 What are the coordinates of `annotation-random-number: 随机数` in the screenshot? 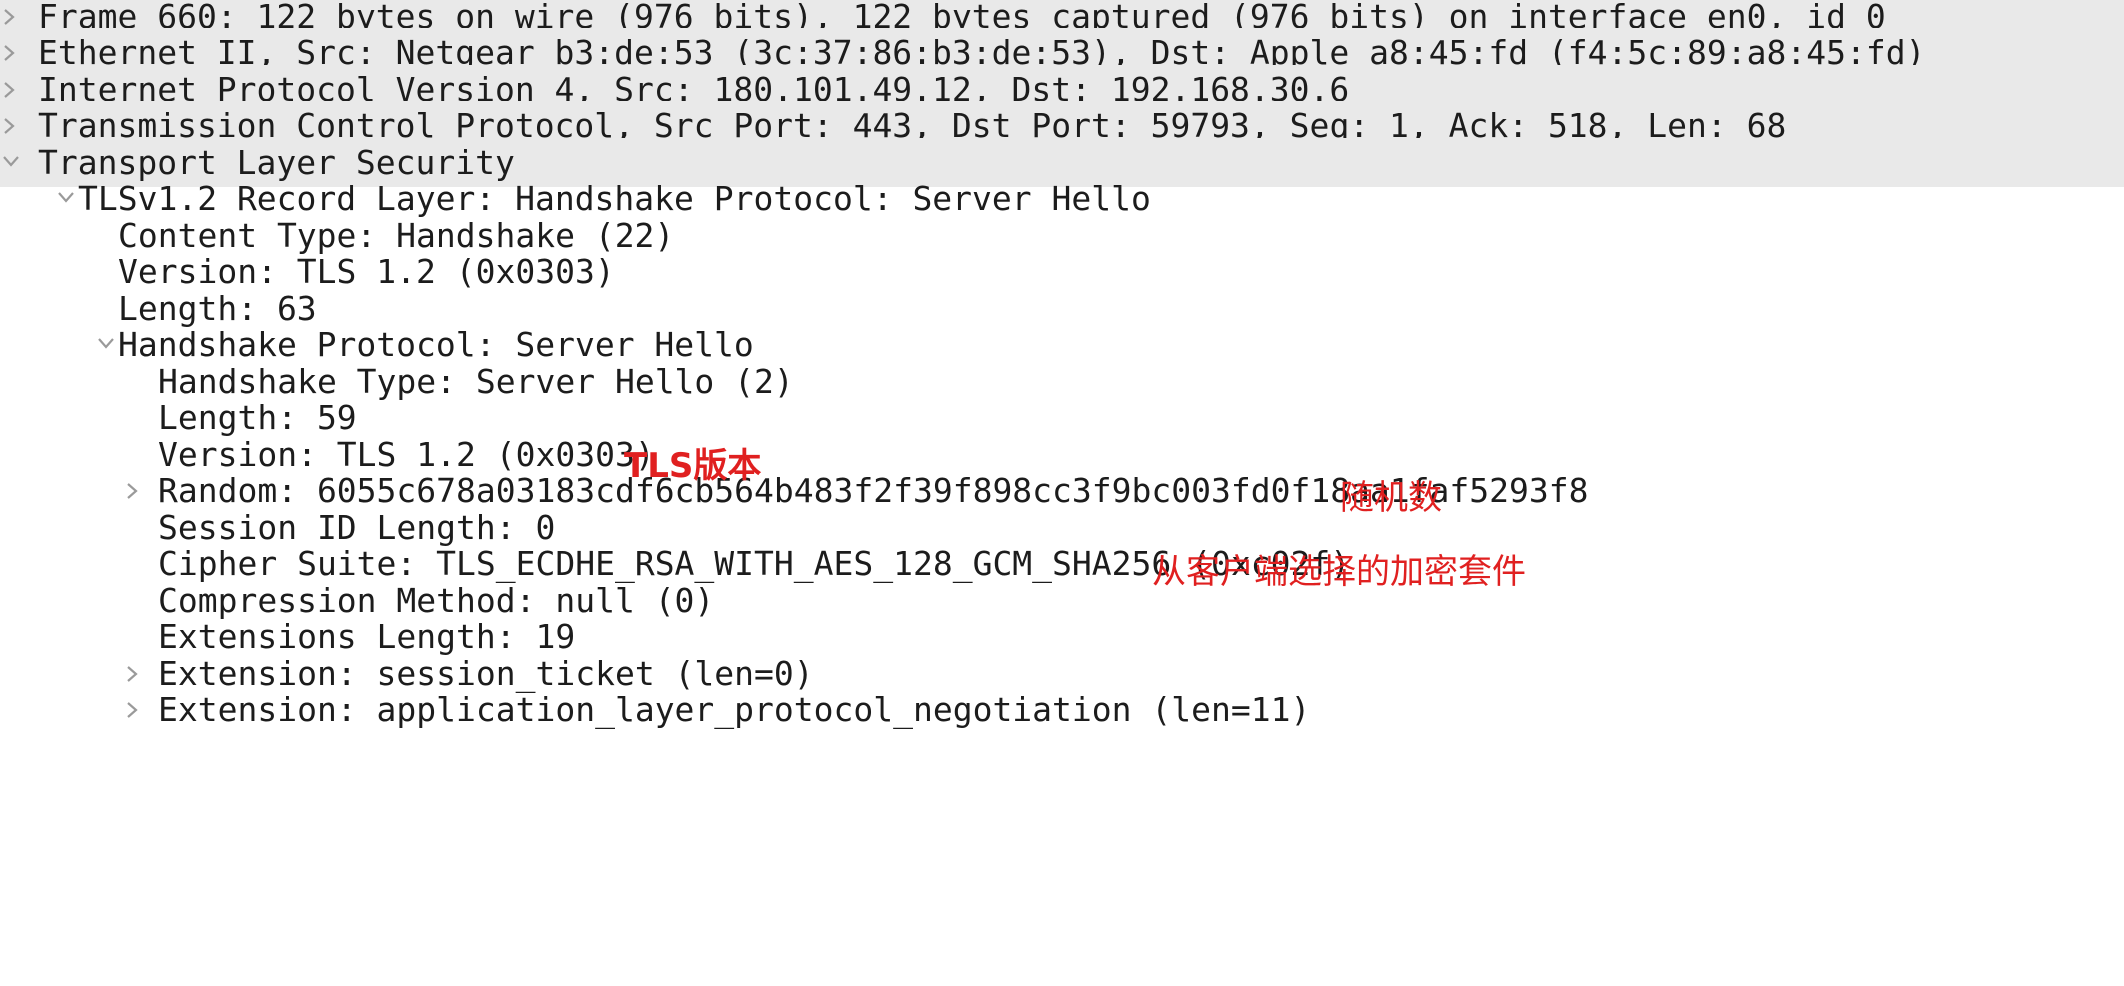 It's located at (1391, 498).